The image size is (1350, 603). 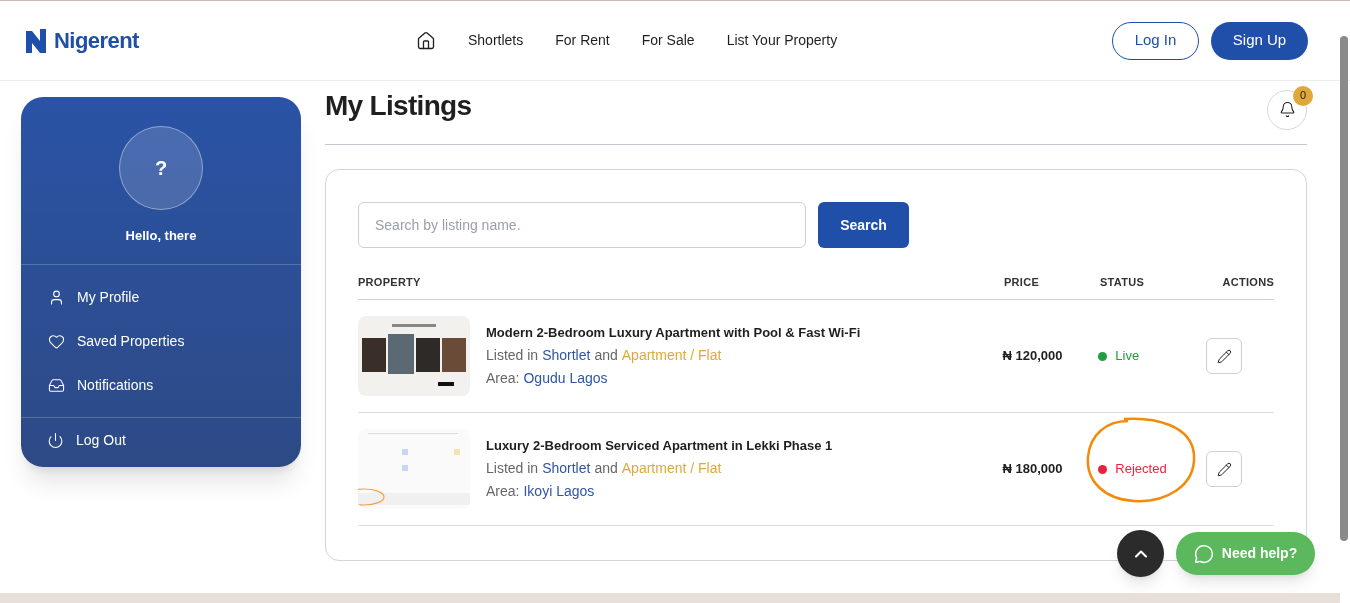 What do you see at coordinates (673, 333) in the screenshot?
I see `listing-title: Modern 2-Bedroom Luxury Apartment with Pool & Fast Wi-Fi` at bounding box center [673, 333].